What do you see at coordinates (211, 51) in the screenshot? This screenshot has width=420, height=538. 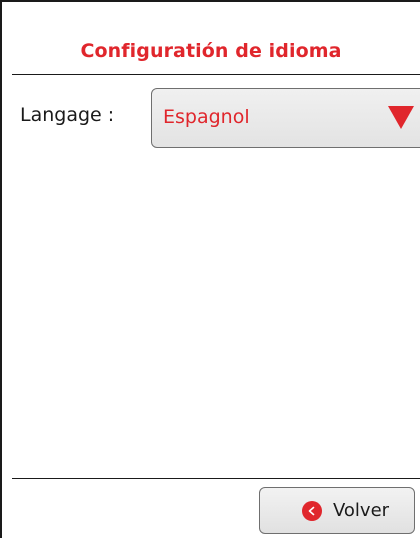 I see `page-title: Configuratión de idioma` at bounding box center [211, 51].